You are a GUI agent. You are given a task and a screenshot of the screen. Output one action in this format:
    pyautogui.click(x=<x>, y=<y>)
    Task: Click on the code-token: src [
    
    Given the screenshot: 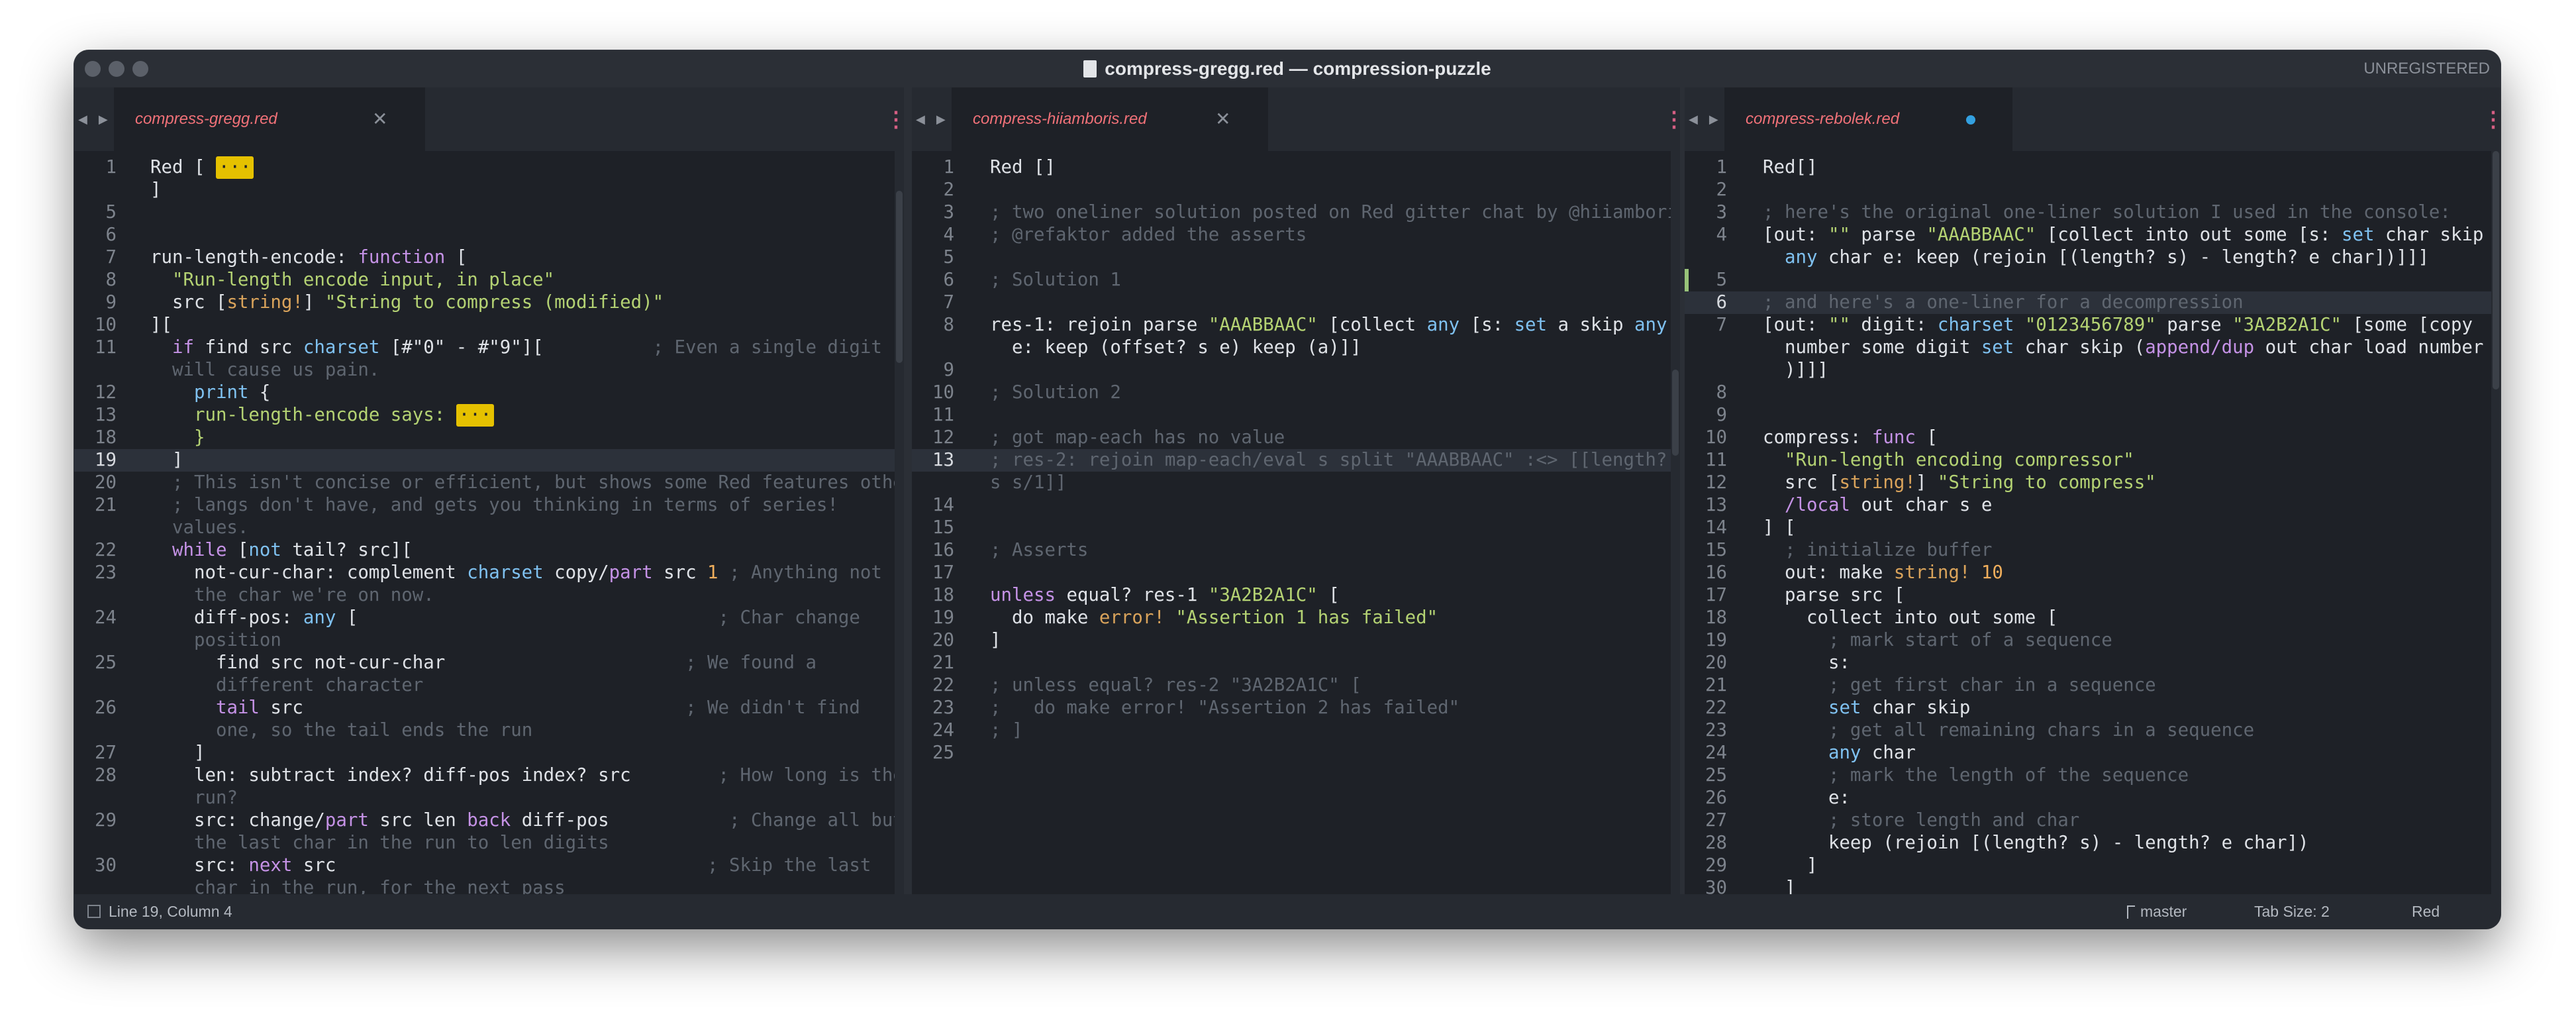 What is the action you would take?
    pyautogui.click(x=1801, y=482)
    